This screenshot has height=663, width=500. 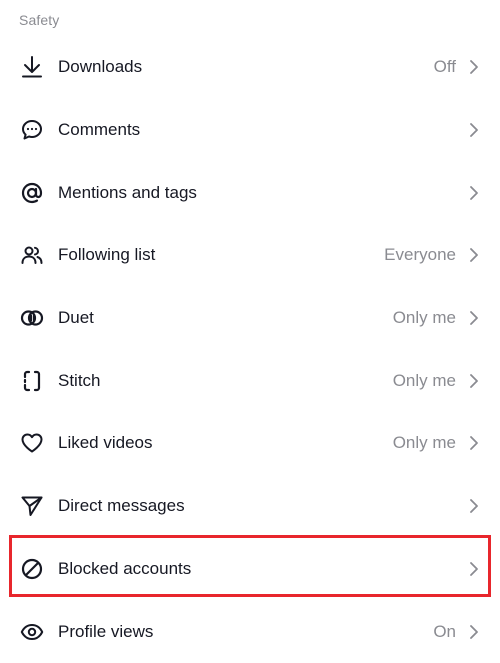 What do you see at coordinates (420, 255) in the screenshot?
I see `row-value: Everyone` at bounding box center [420, 255].